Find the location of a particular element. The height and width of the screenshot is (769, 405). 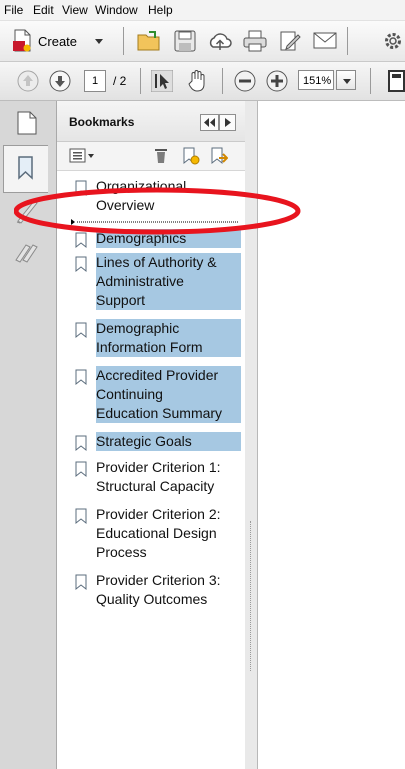

bookmark-item-demographic-information-form: Demographic Information Form is located at coordinates (158, 338).